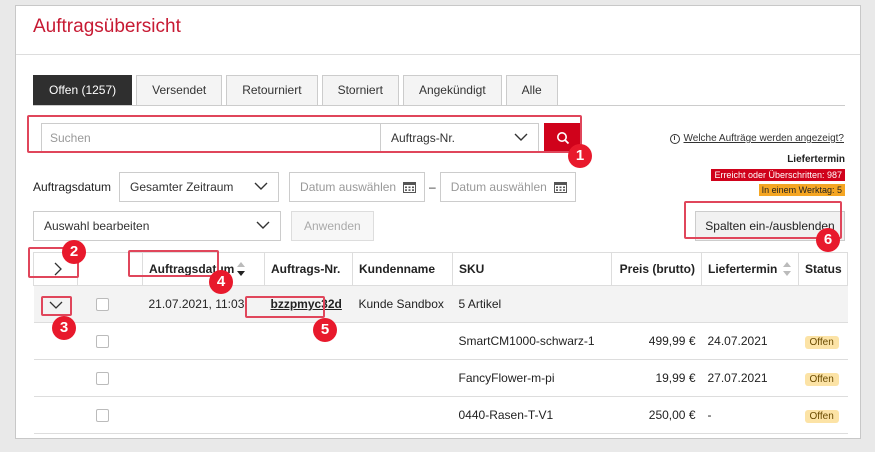 The width and height of the screenshot is (875, 452). I want to click on one-day-badge: In einem Werktag: 5, so click(801, 190).